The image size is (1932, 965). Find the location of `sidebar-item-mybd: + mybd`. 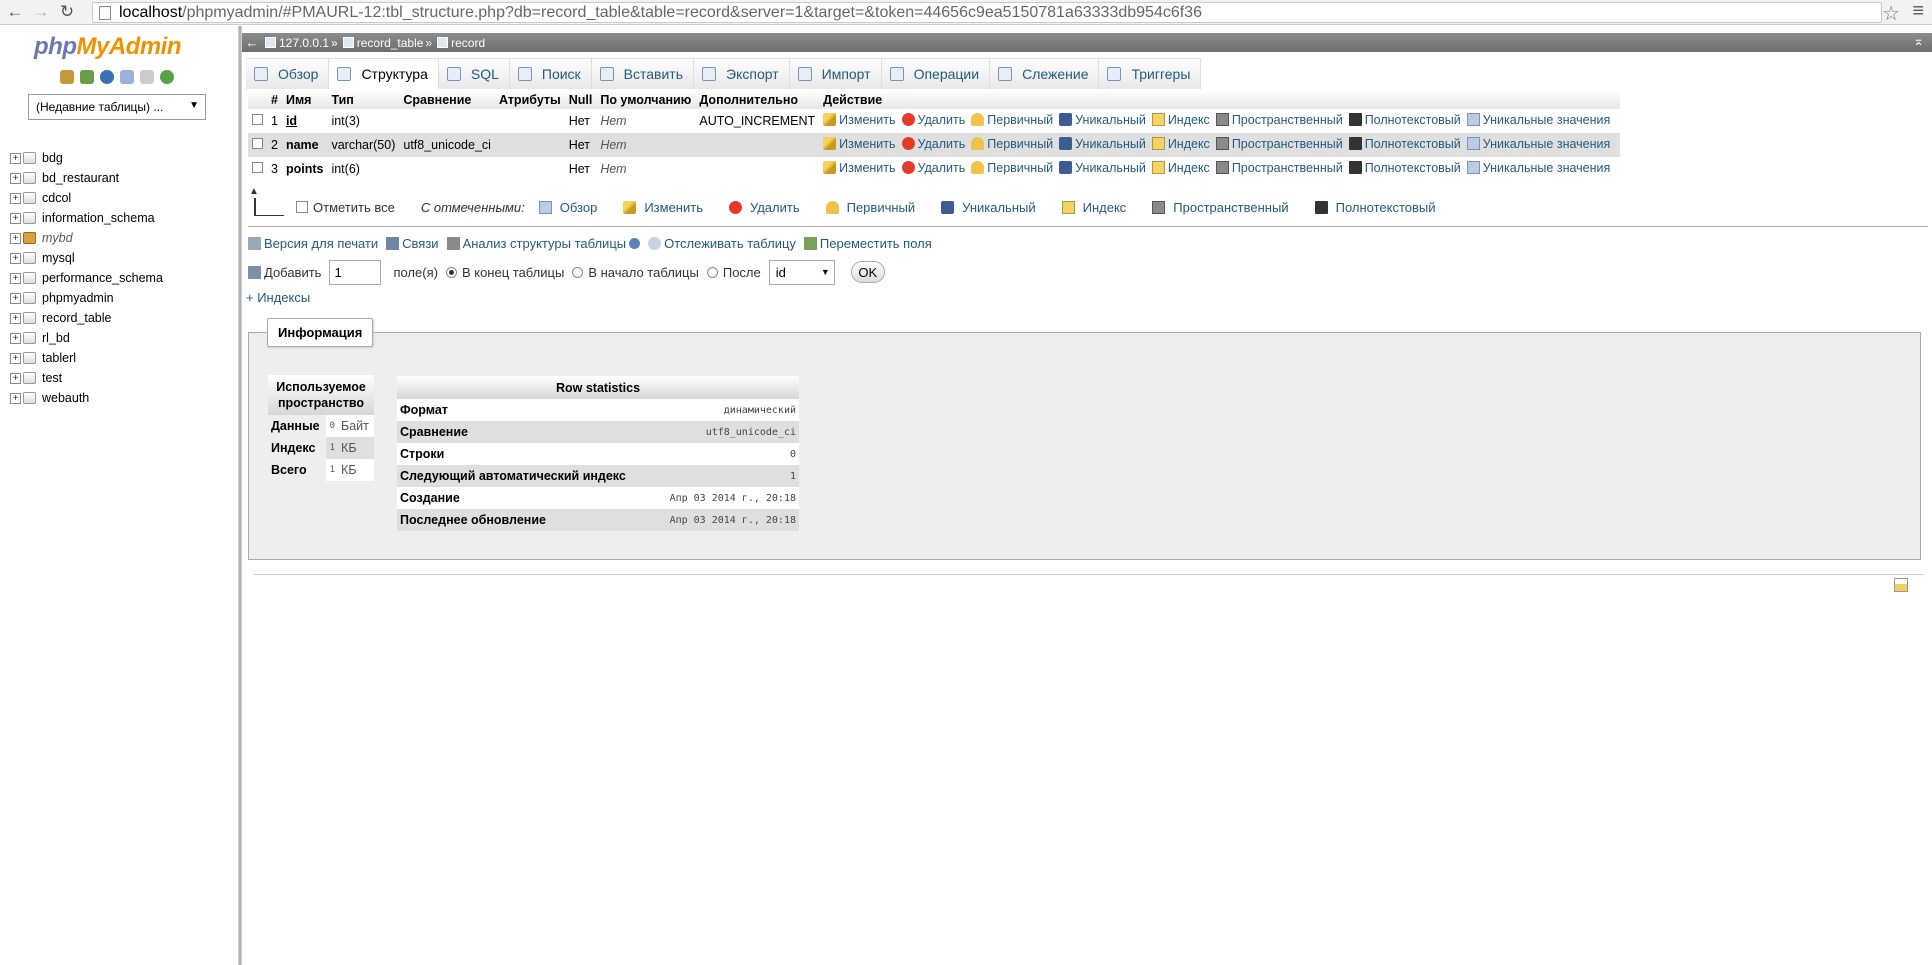

sidebar-item-mybd: + mybd is located at coordinates (86, 238).